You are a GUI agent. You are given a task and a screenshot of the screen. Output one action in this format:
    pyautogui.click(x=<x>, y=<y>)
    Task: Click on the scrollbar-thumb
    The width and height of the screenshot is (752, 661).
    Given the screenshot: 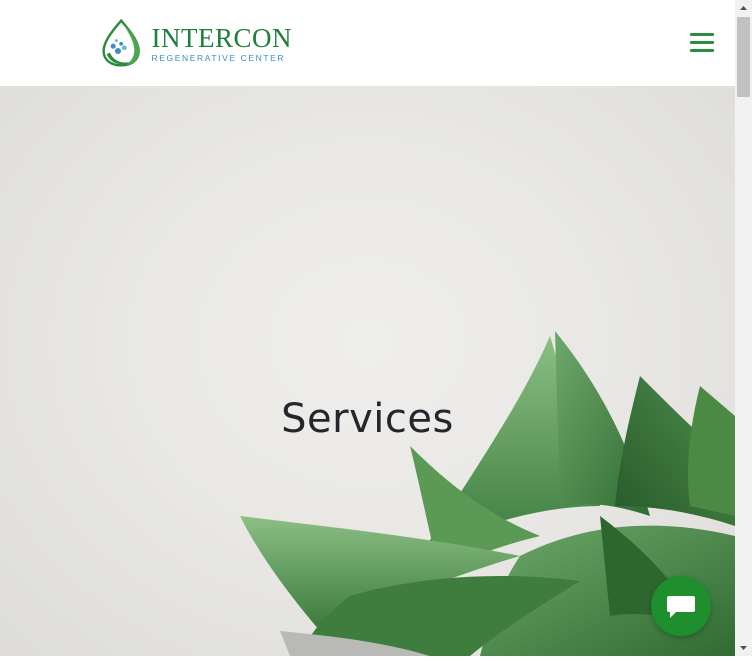 What is the action you would take?
    pyautogui.click(x=743, y=57)
    